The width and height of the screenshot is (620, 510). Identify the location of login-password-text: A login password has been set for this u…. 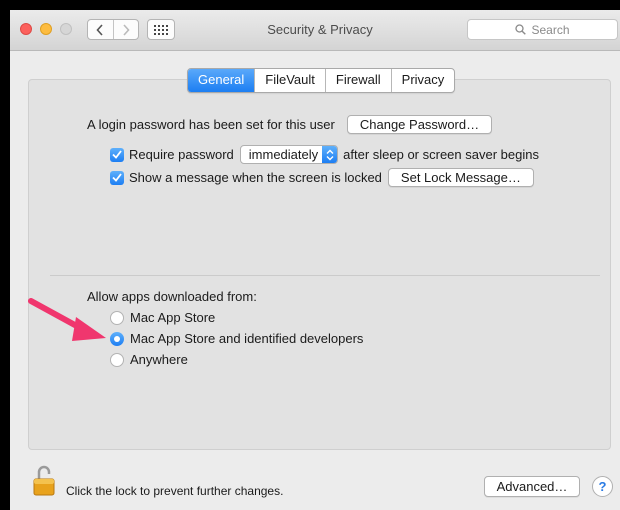
(211, 124).